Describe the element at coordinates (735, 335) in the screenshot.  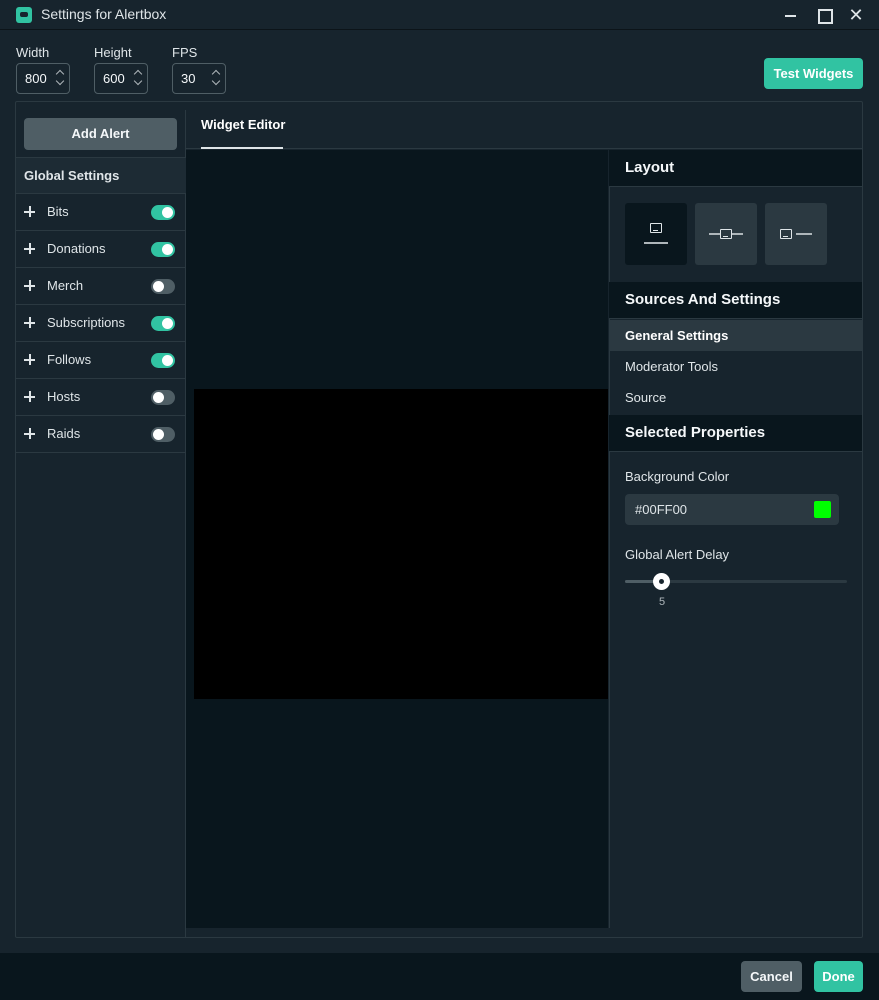
I see `source-item-general-settings: General Settings` at that location.